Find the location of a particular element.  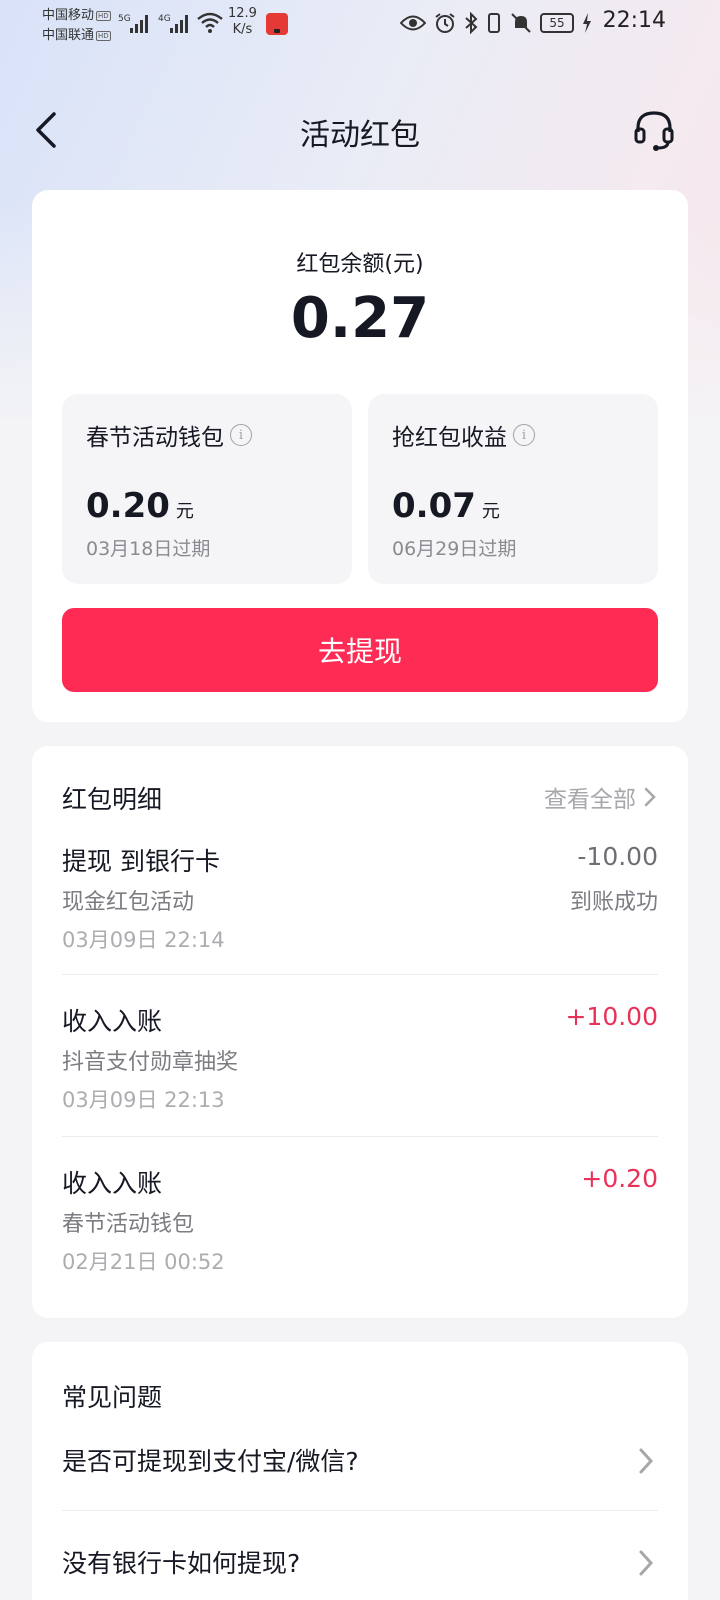

status-bar: 中国移动 HD 中国联通 HD 5G 4G 12.9 K/s 55 22:14 is located at coordinates (360, 25).